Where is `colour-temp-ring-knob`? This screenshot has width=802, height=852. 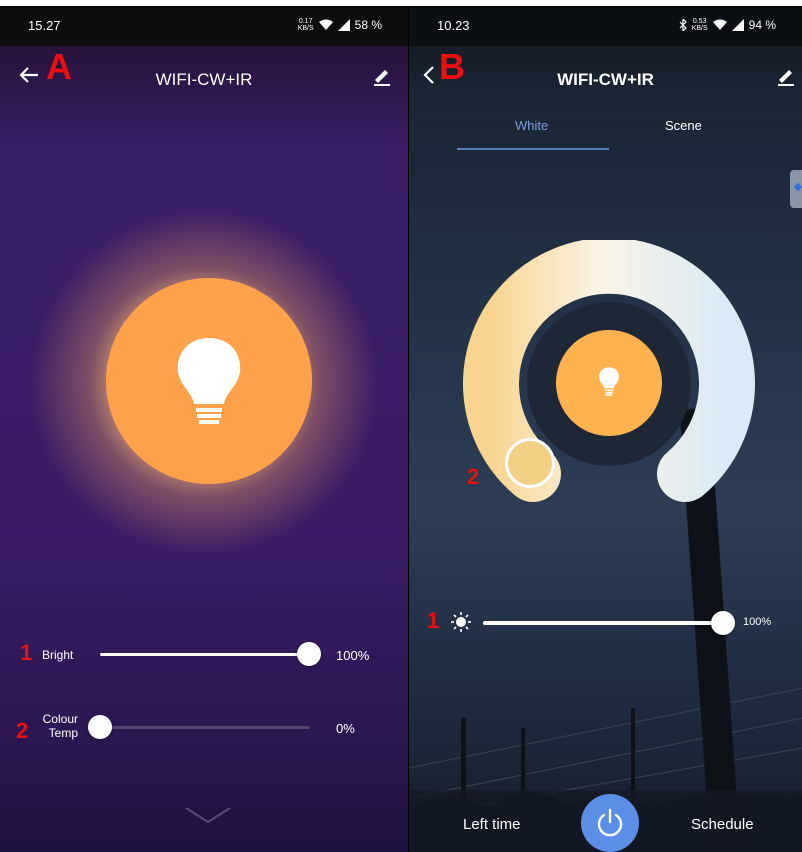
colour-temp-ring-knob is located at coordinates (530, 463).